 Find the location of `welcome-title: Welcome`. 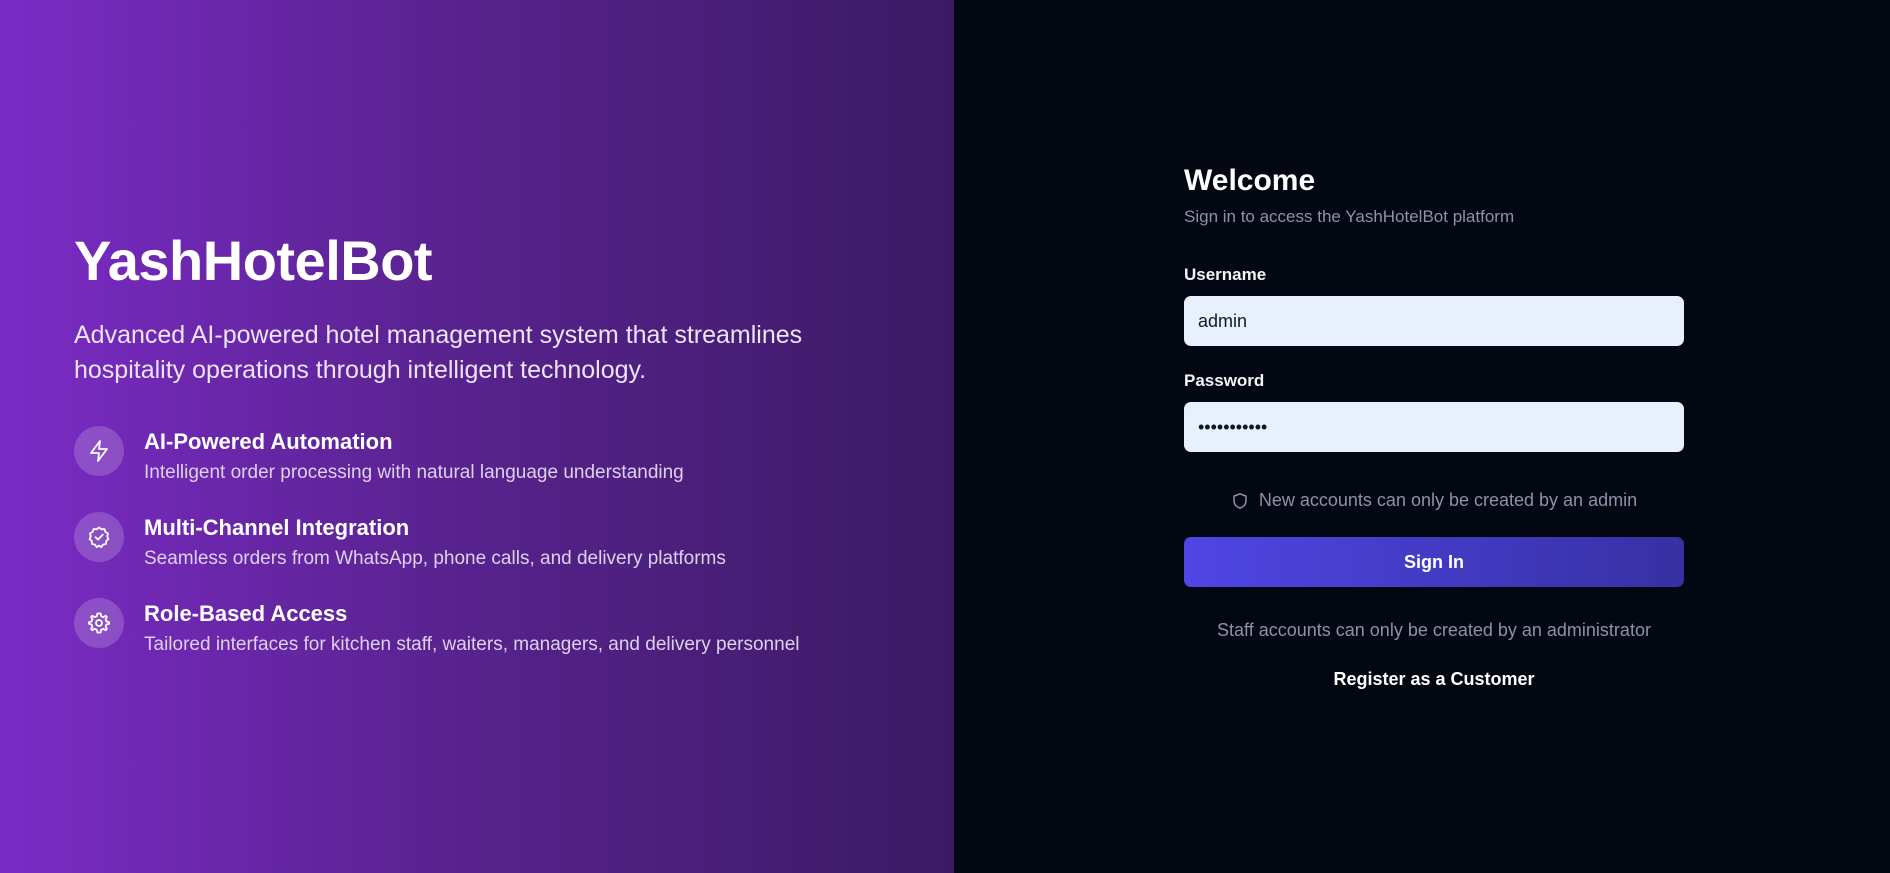

welcome-title: Welcome is located at coordinates (1250, 180).